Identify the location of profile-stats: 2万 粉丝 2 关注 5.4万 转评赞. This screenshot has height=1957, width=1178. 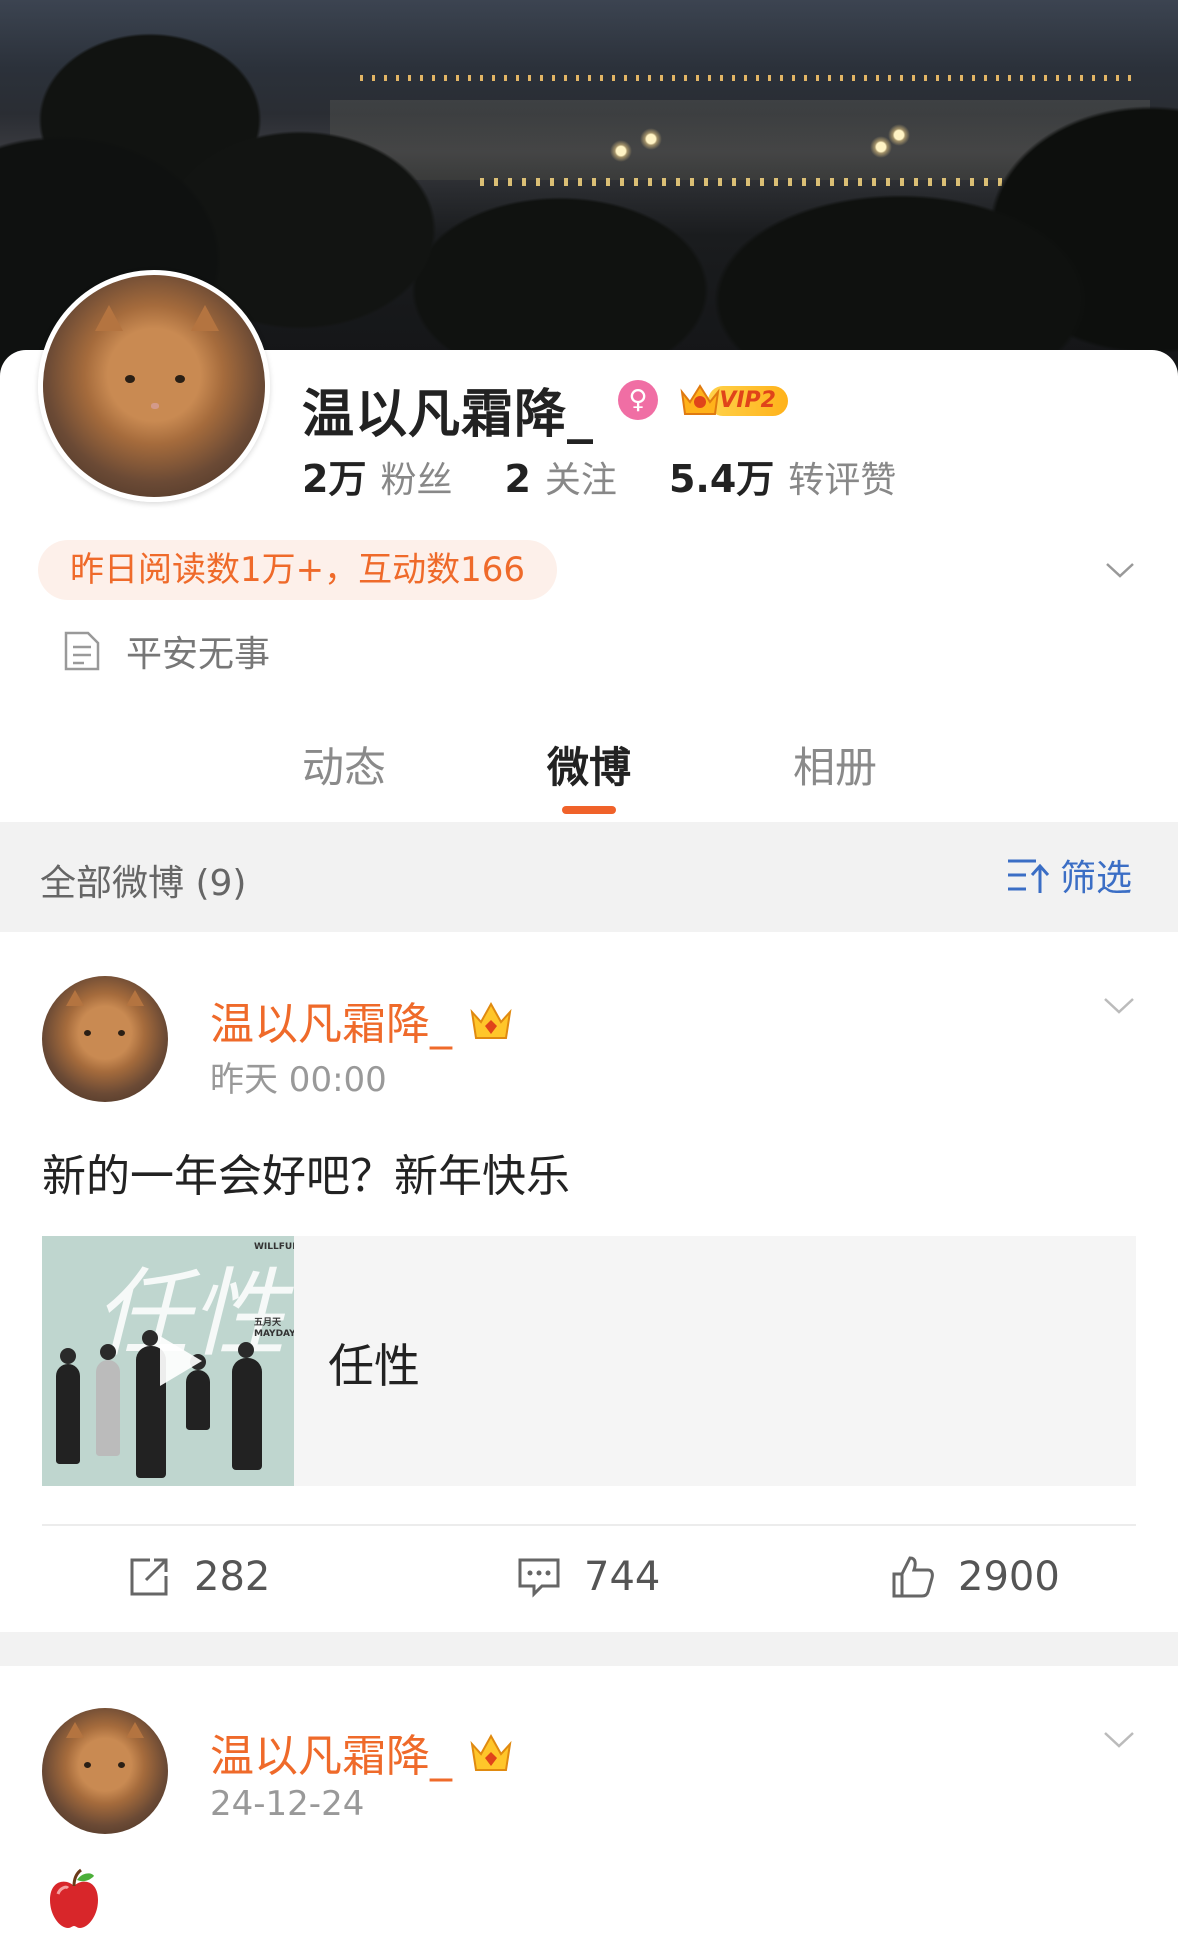
(625, 474).